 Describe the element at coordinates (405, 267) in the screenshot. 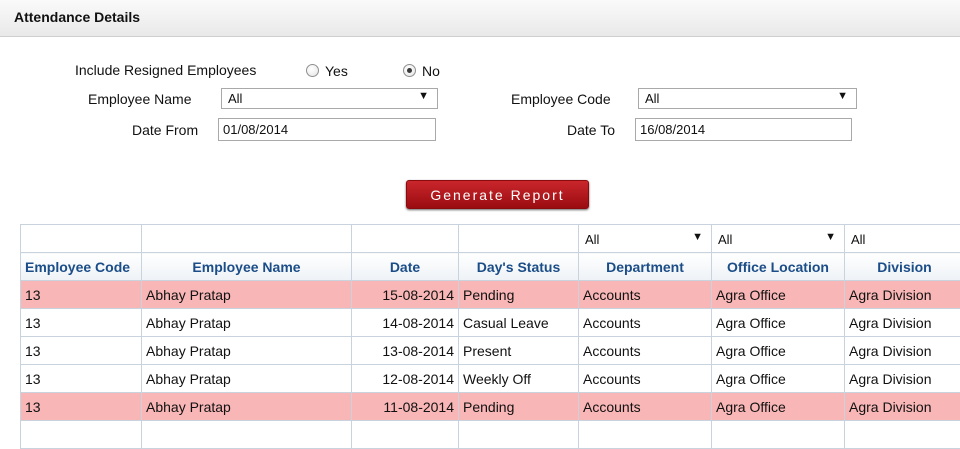

I see `header-date: Date` at that location.